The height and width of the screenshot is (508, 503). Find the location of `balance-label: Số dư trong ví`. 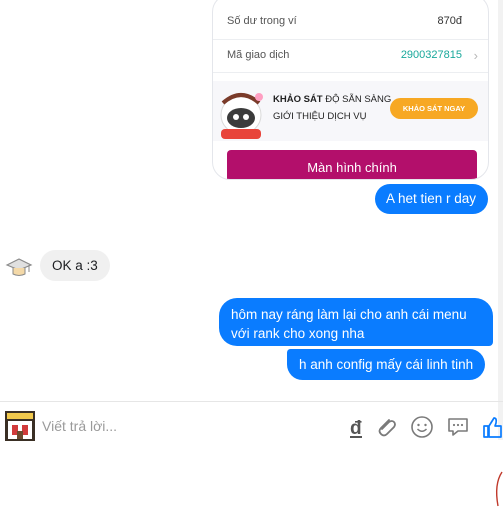

balance-label: Số dư trong ví is located at coordinates (262, 21).